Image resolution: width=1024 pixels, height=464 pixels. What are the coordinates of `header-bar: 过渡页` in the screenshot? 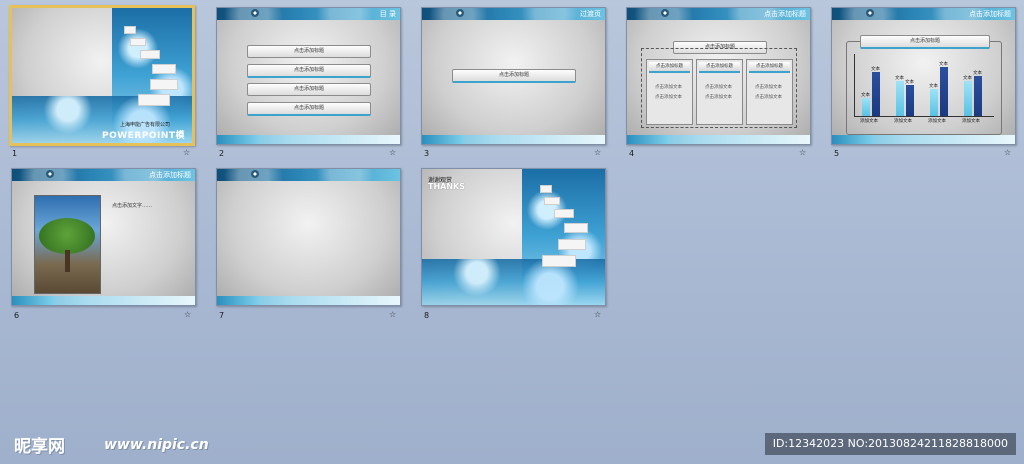 It's located at (513, 14).